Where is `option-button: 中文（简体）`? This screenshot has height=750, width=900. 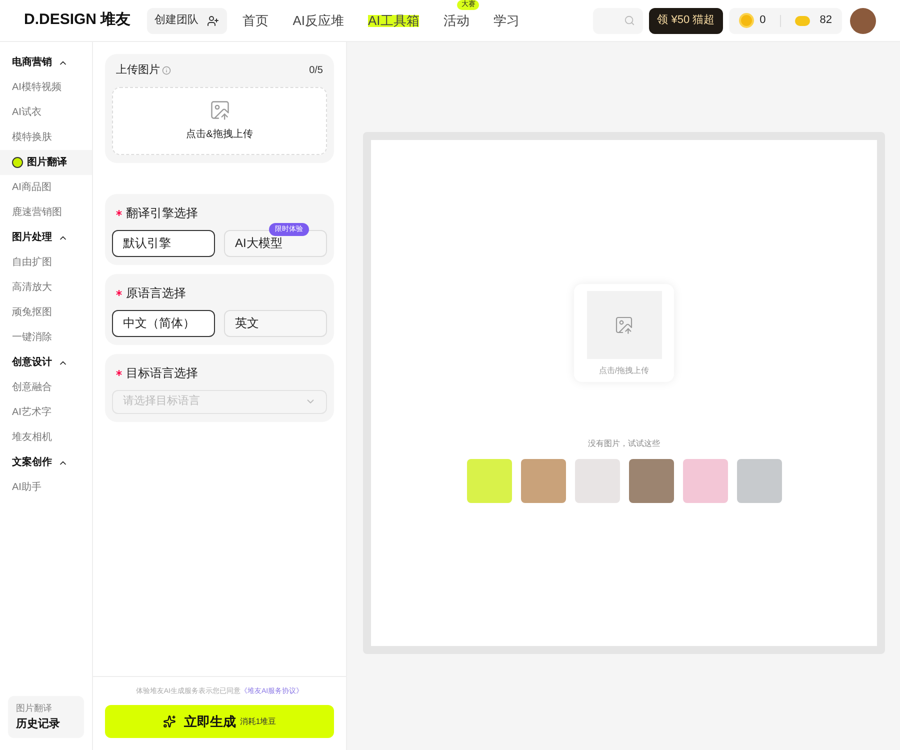
option-button: 中文（简体） is located at coordinates (163, 323).